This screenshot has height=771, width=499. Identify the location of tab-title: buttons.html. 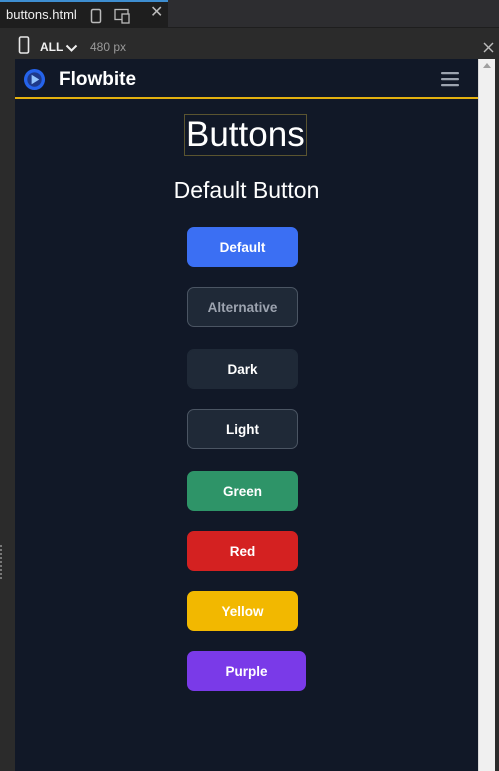
(41, 14).